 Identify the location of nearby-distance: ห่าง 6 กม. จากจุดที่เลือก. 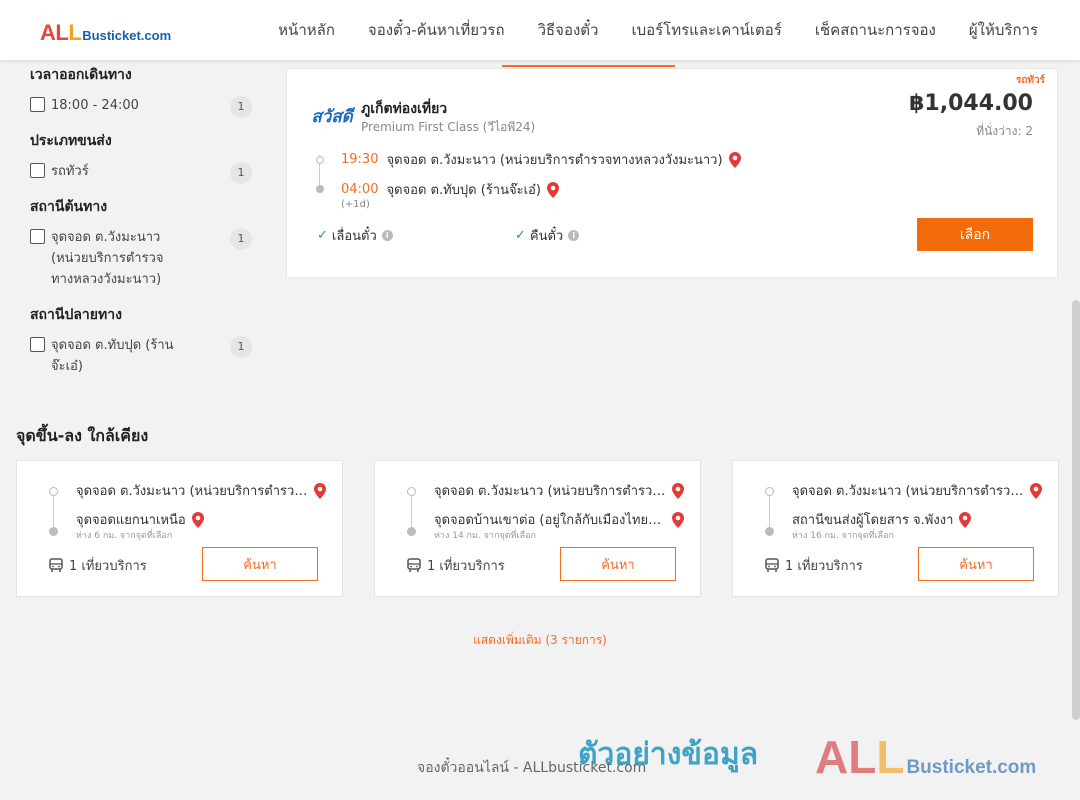
(124, 536).